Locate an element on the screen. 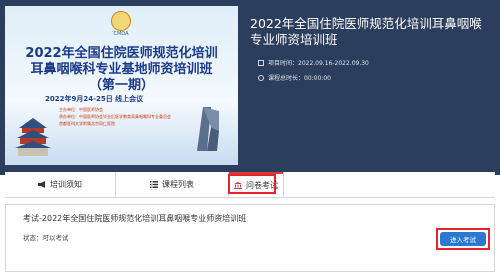 Image resolution: width=500 pixels, height=278 pixels. course-title: 2022年全国住院医师规范化培训耳鼻咽喉专业师资培训班 is located at coordinates (366, 31).